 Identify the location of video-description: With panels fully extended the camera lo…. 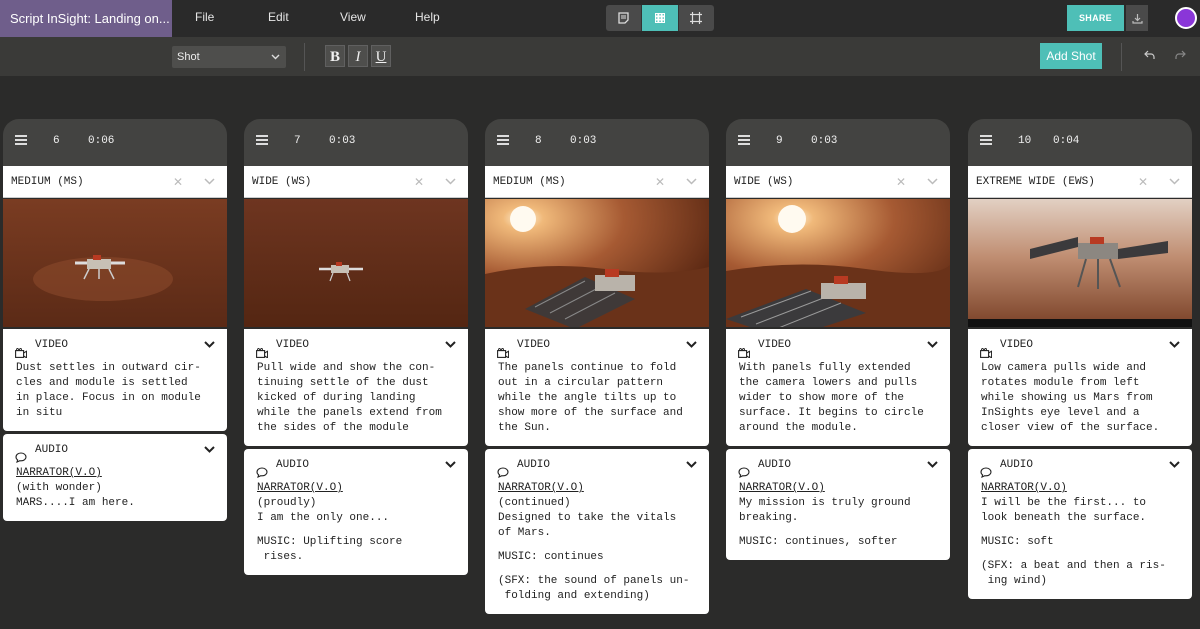
(838, 403).